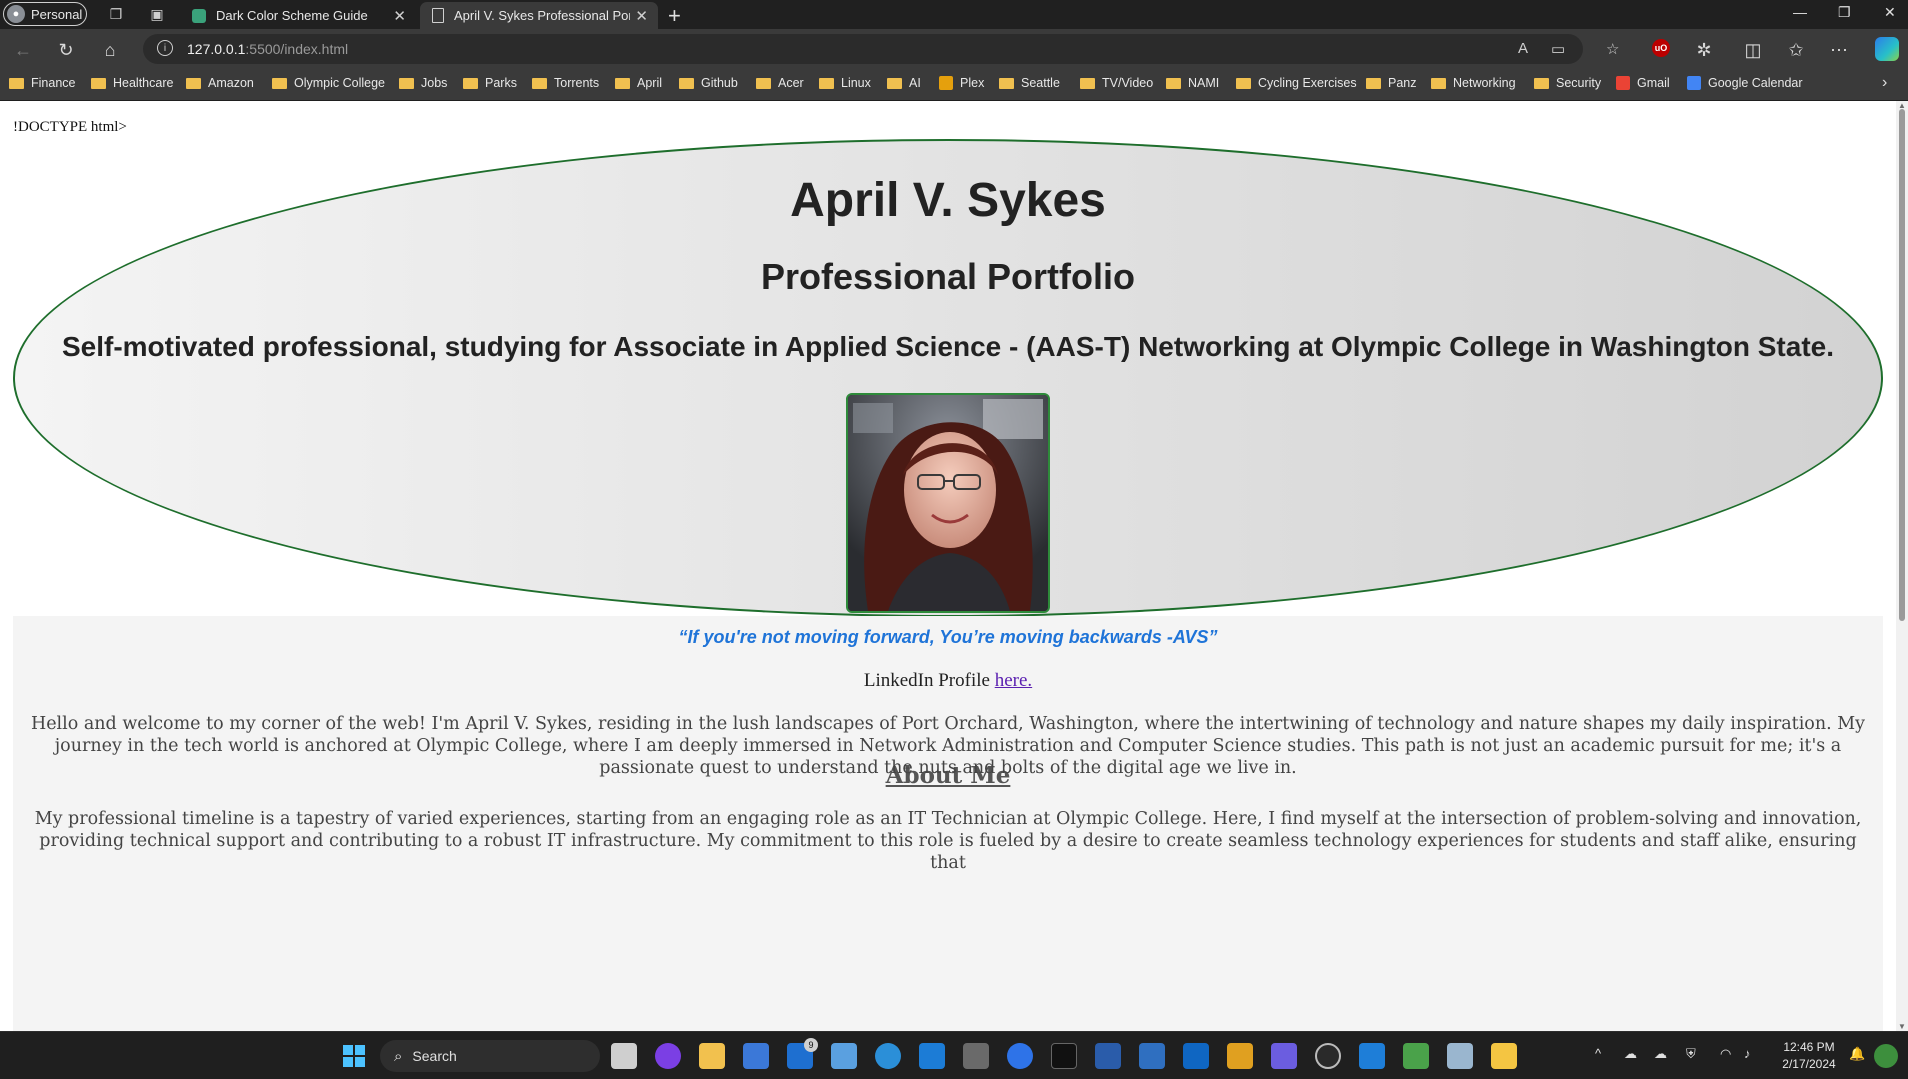  I want to click on obs-icon, so click(1328, 1056).